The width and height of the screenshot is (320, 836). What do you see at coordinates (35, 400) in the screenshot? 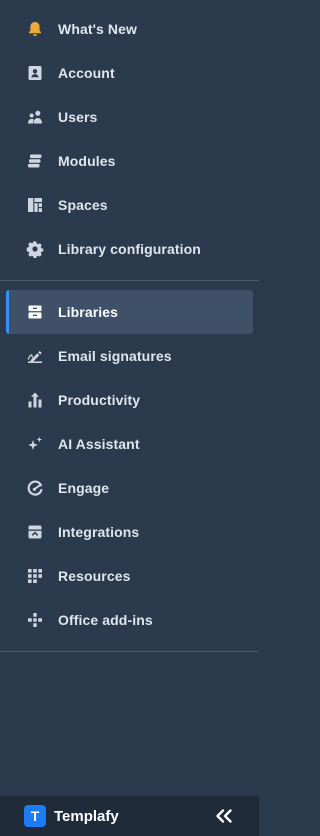
I see `productivity-icon` at bounding box center [35, 400].